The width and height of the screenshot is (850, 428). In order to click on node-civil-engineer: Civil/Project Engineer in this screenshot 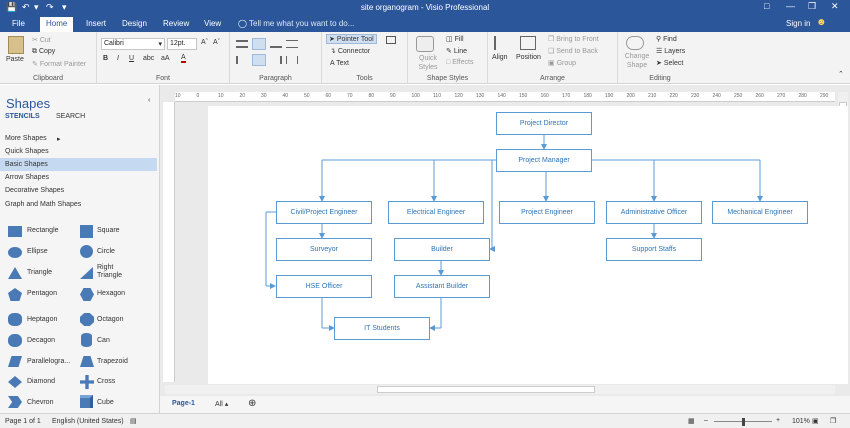, I will do `click(324, 212)`.